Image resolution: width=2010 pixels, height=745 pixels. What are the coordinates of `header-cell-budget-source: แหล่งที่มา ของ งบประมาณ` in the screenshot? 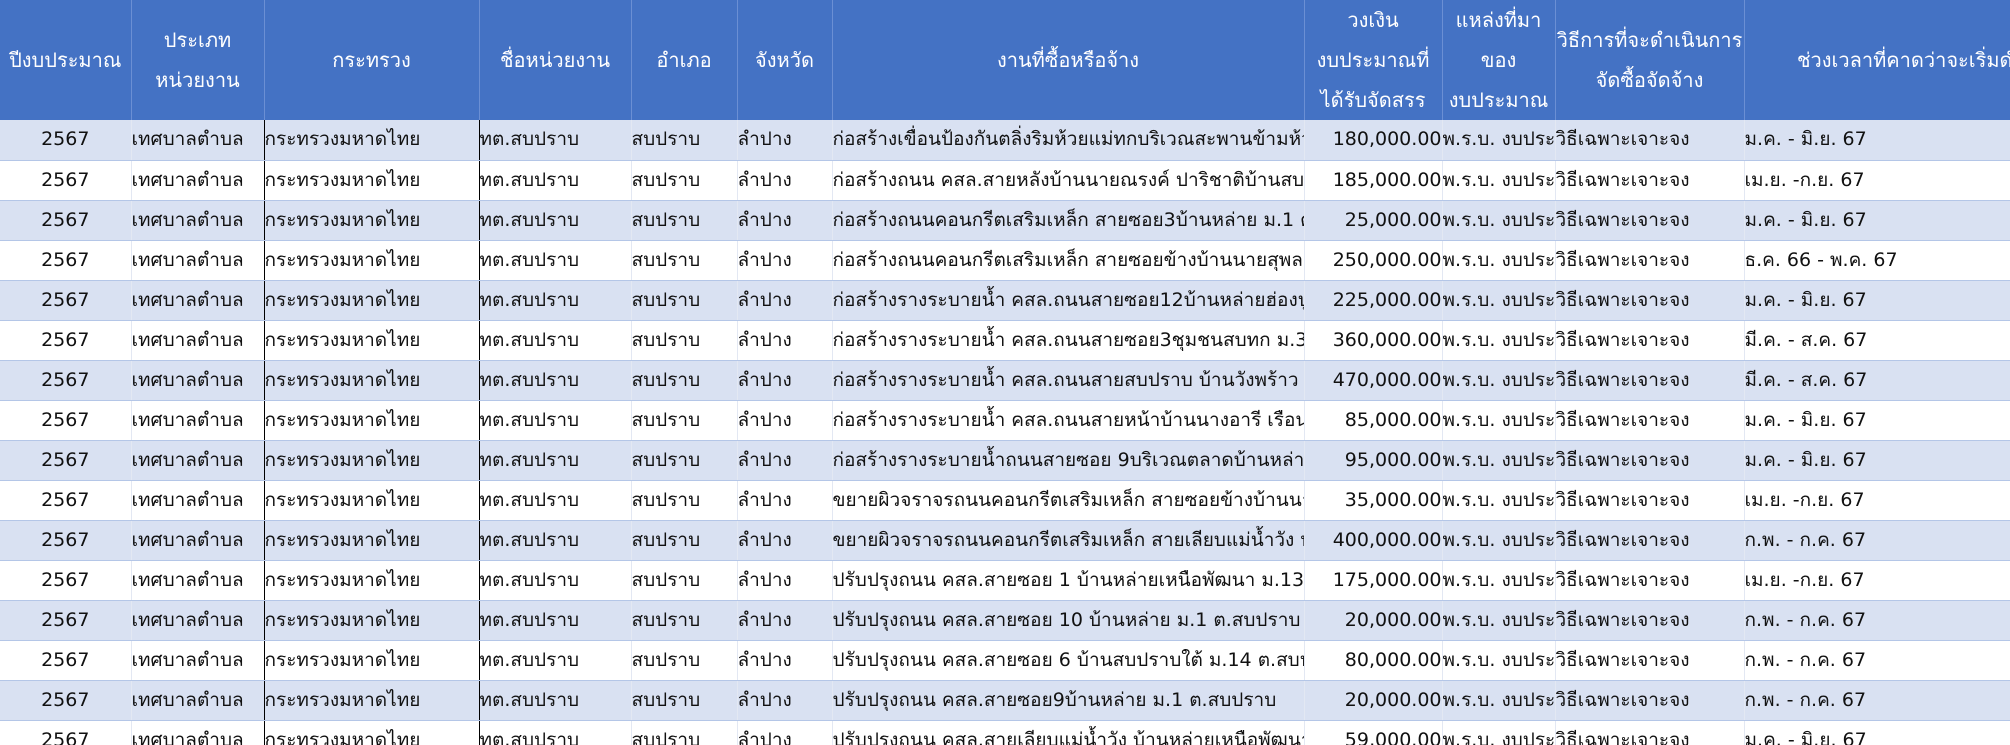 It's located at (1499, 60).